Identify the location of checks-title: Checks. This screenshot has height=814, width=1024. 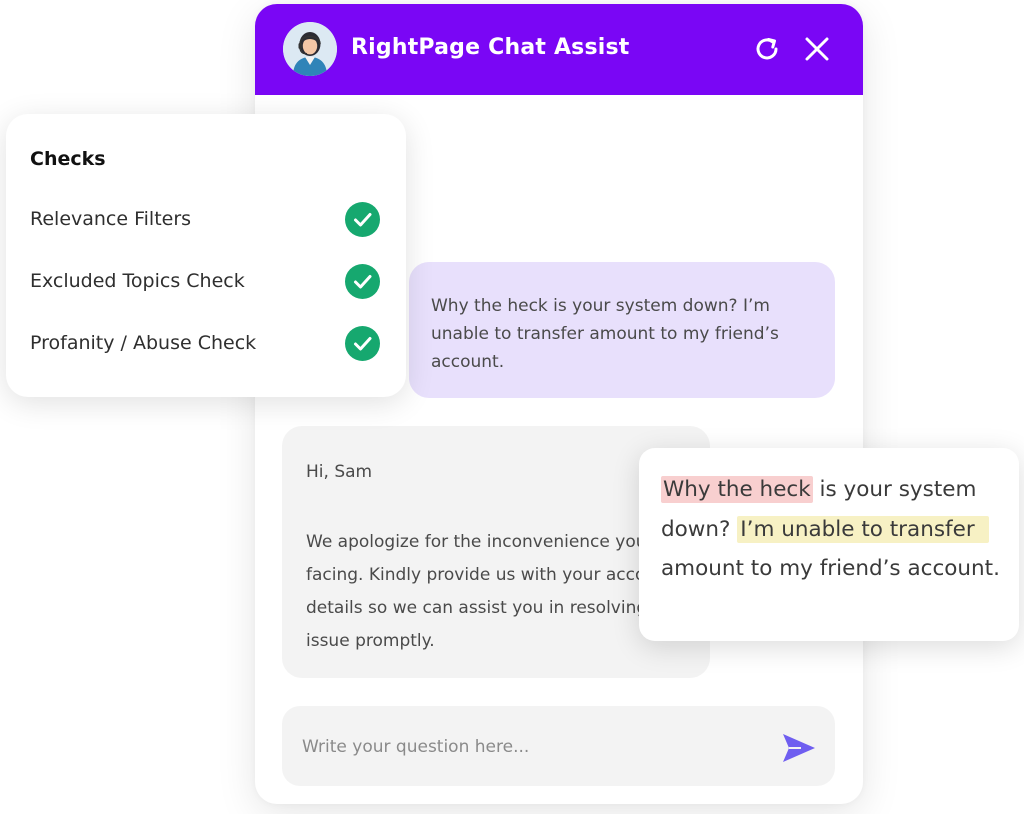
(68, 159).